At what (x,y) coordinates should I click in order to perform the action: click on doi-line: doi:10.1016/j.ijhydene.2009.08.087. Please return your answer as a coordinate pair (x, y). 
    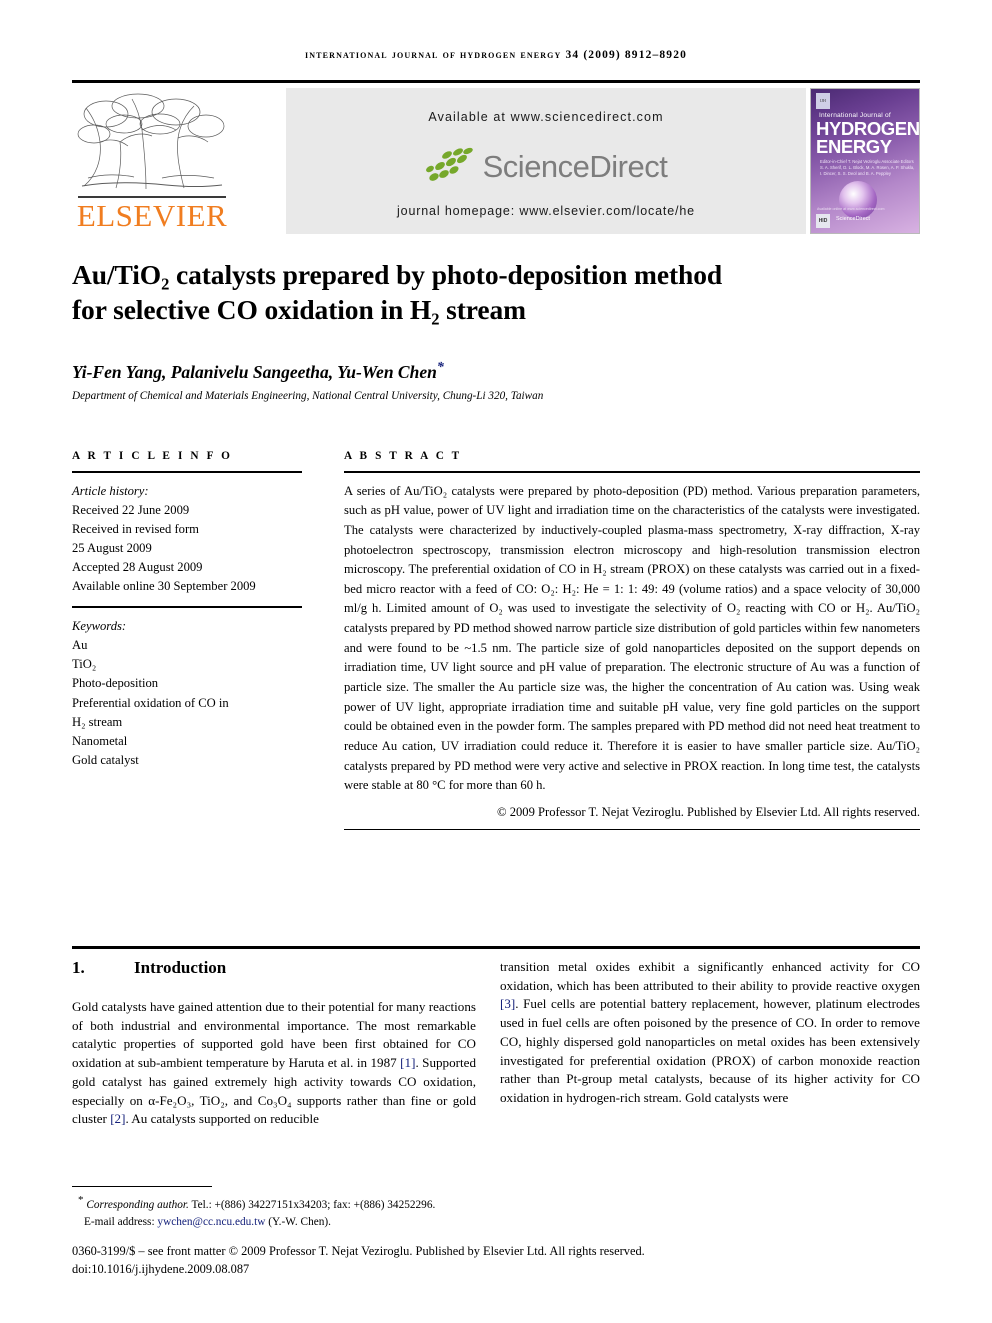
    Looking at the image, I should click on (161, 1268).